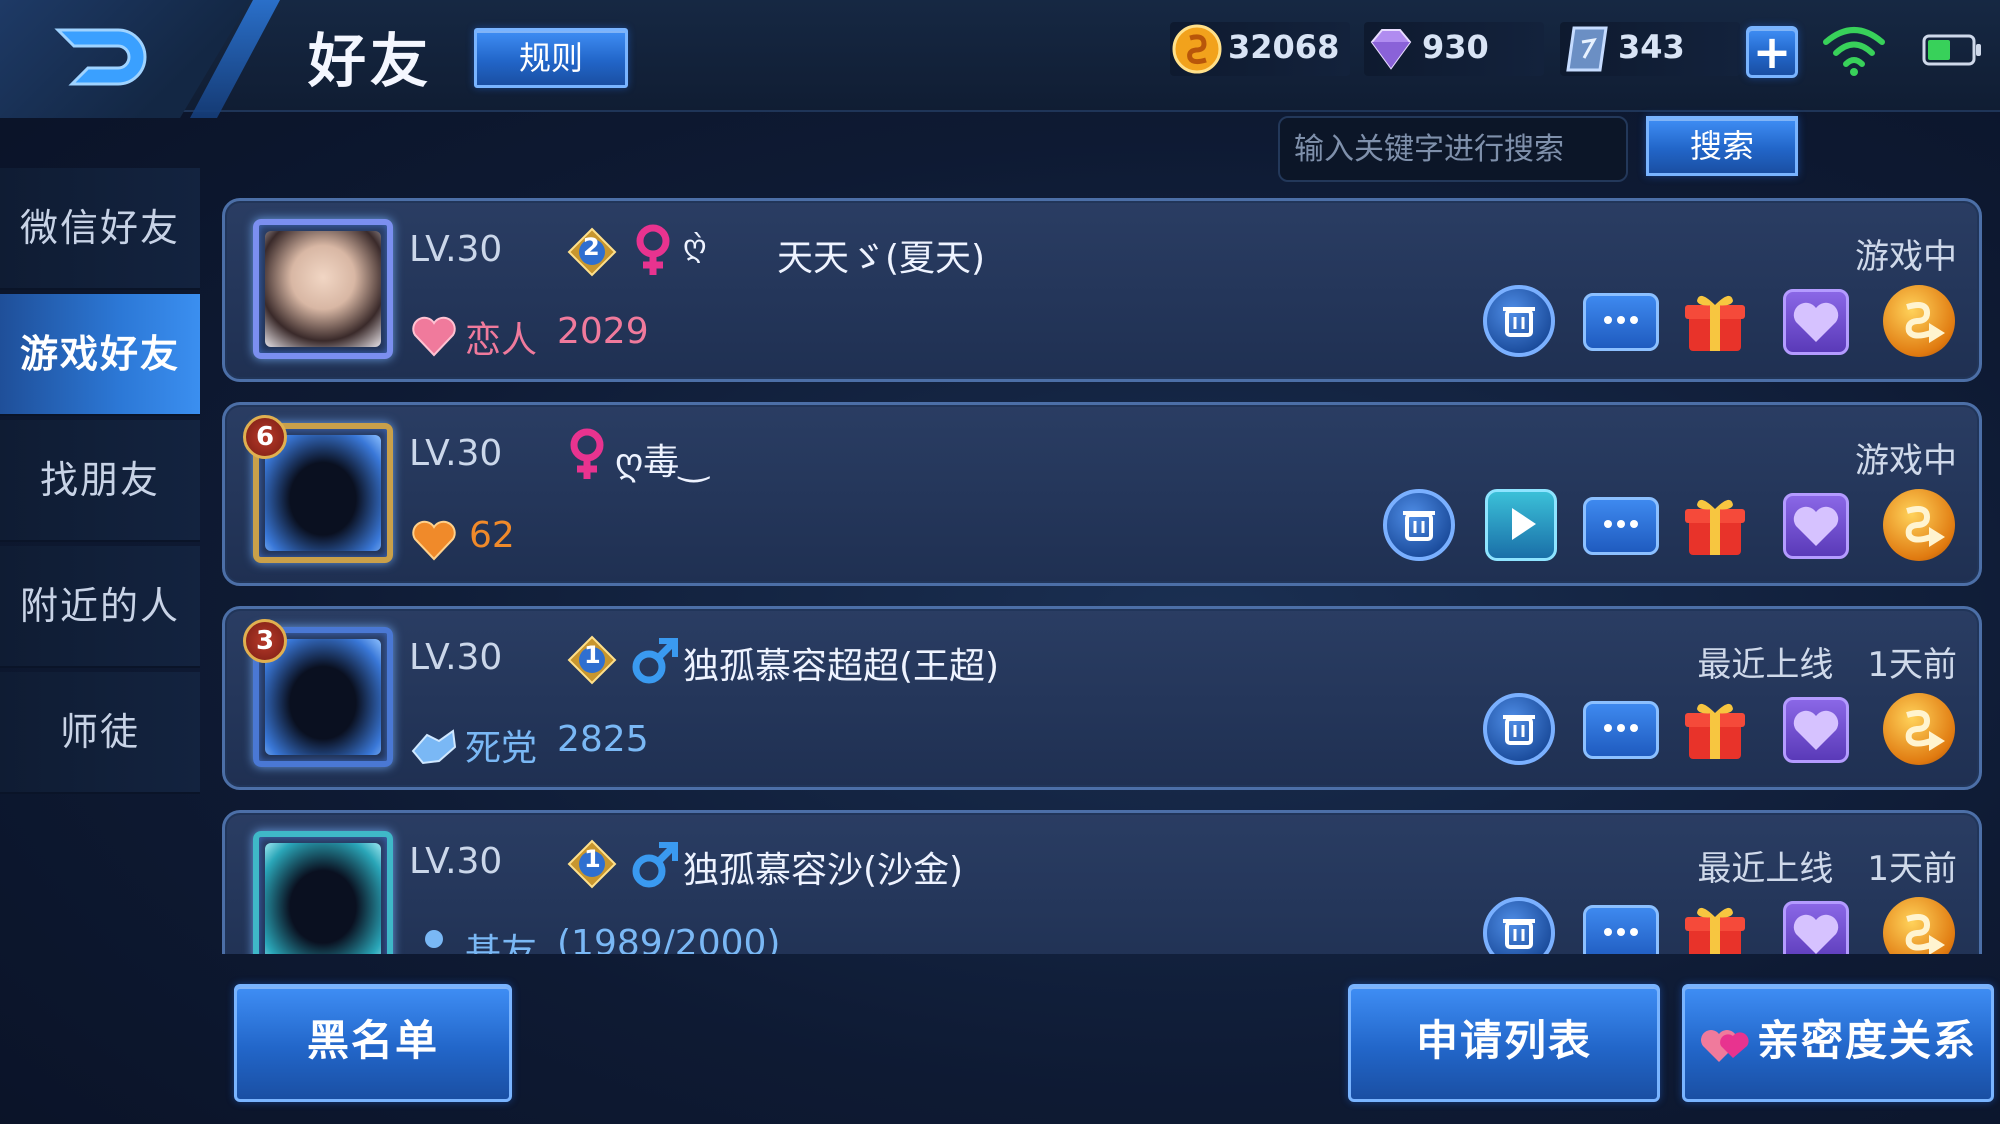 The width and height of the screenshot is (2000, 1124). I want to click on intimacy-value: 62, so click(492, 535).